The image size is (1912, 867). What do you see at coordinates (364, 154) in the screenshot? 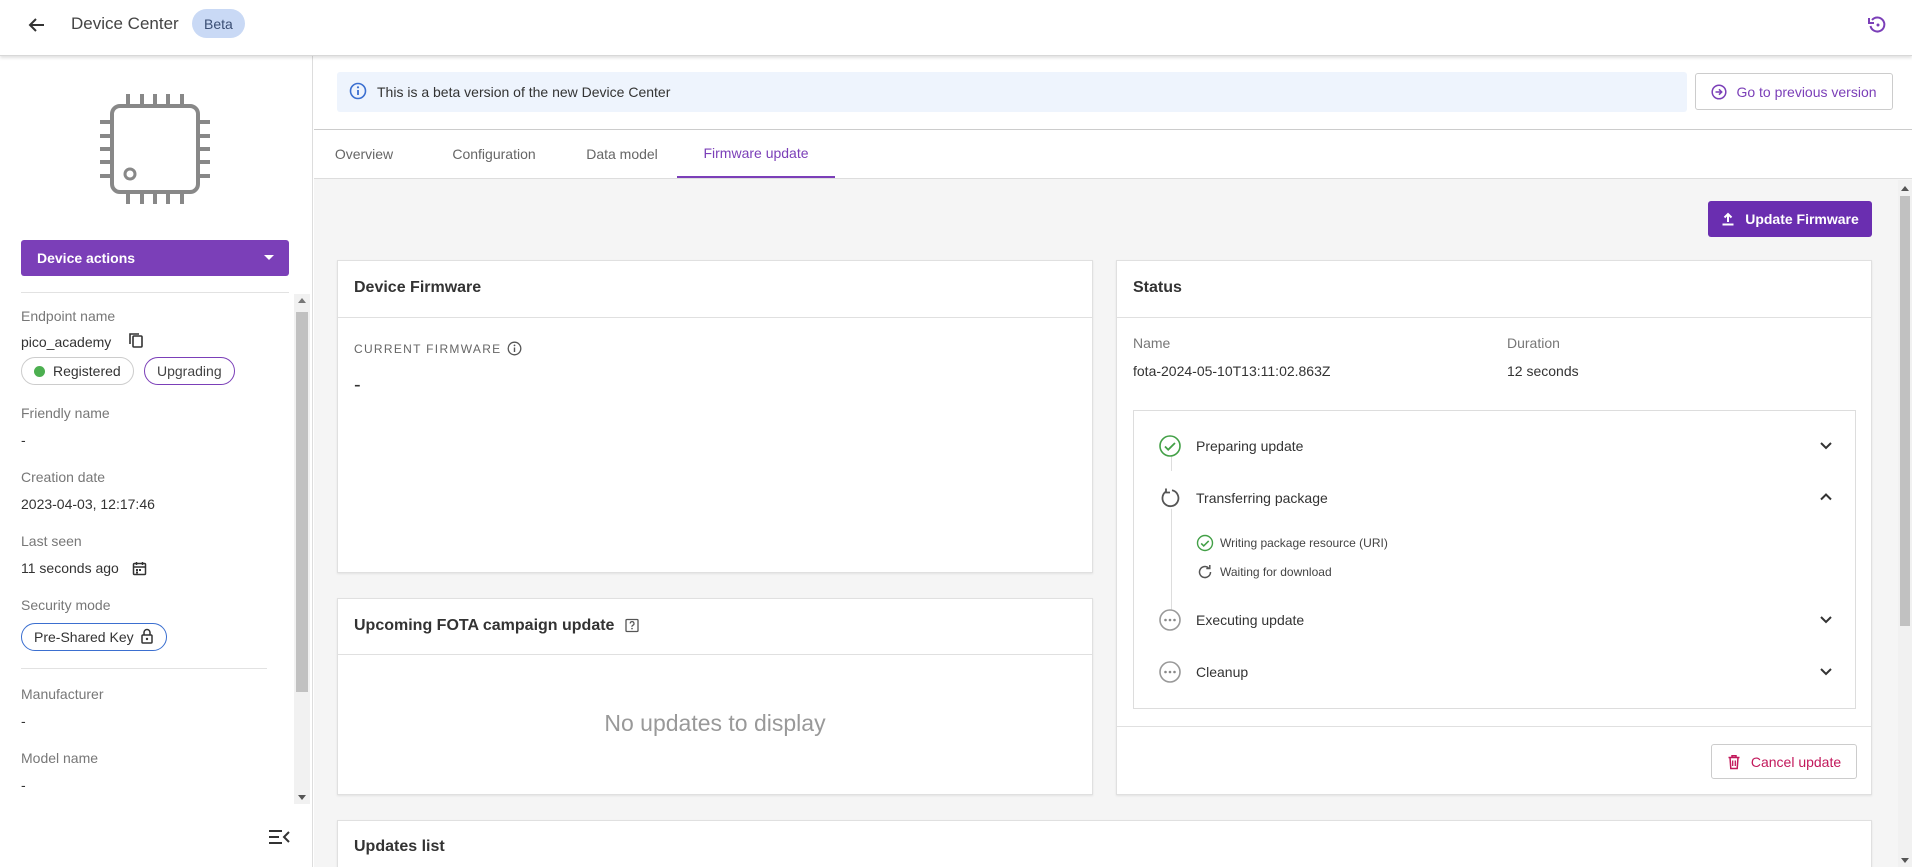
I see `tab-overview: Overview` at bounding box center [364, 154].